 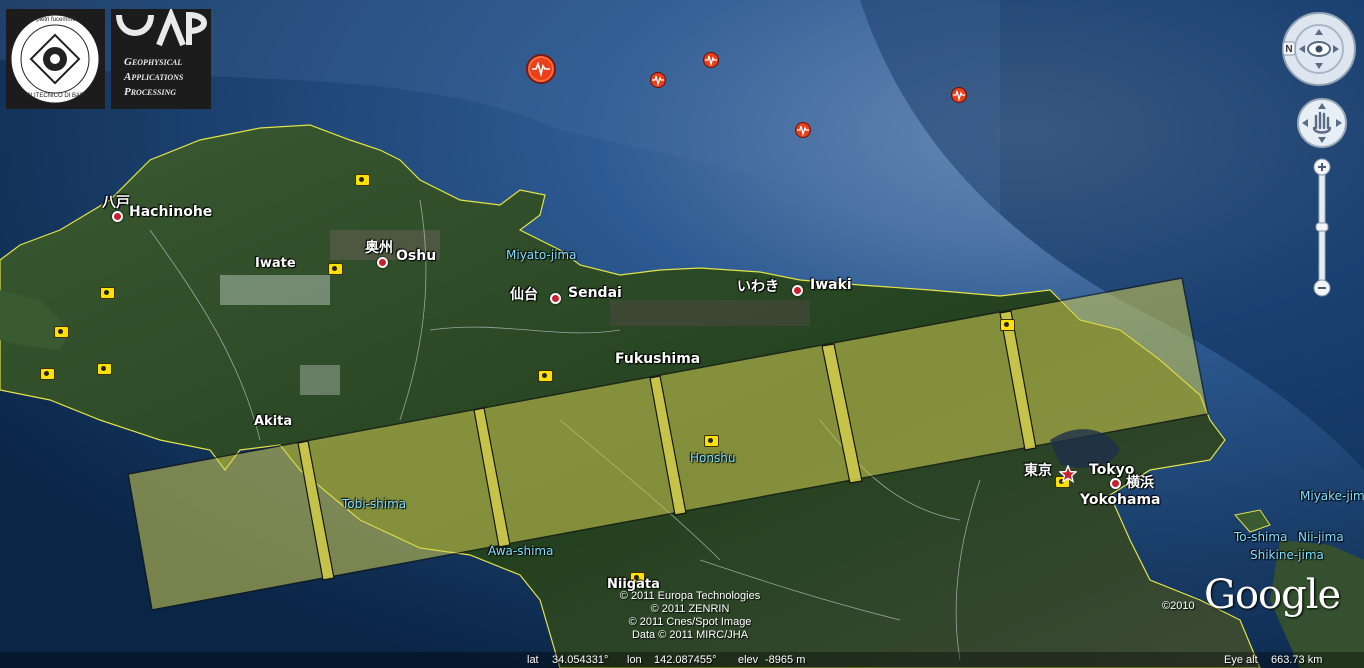 What do you see at coordinates (273, 421) in the screenshot?
I see `label-akita: Akita` at bounding box center [273, 421].